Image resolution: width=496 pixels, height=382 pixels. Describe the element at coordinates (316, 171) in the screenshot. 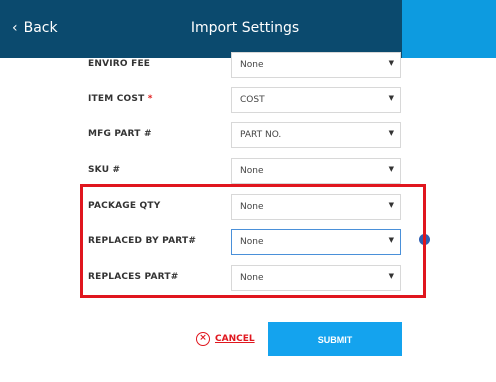

I see `sku-select: None ▼` at that location.